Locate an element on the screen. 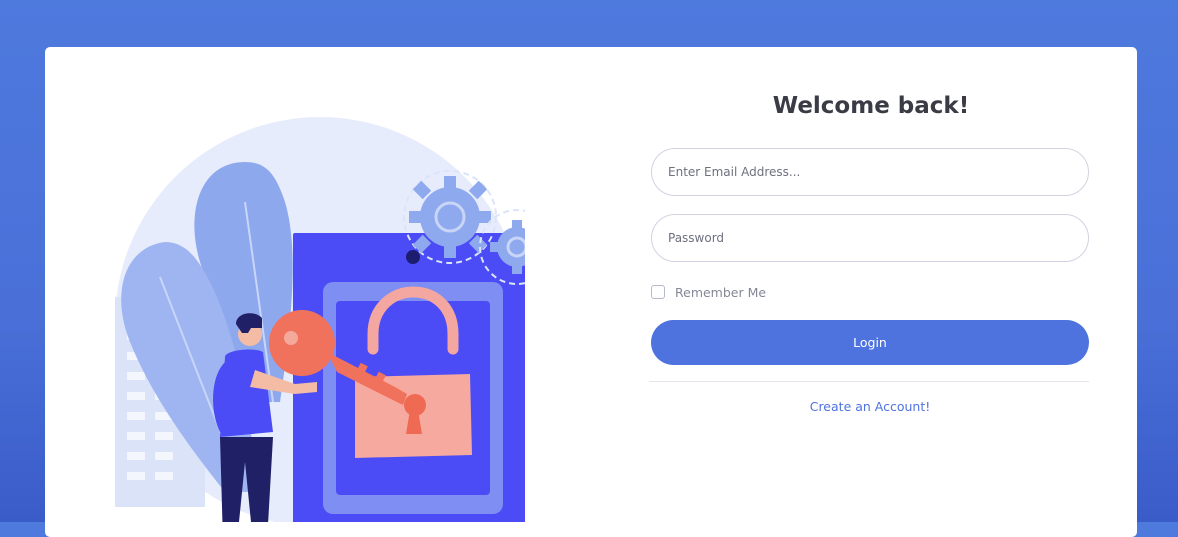 The width and height of the screenshot is (1178, 537). password-field is located at coordinates (870, 238).